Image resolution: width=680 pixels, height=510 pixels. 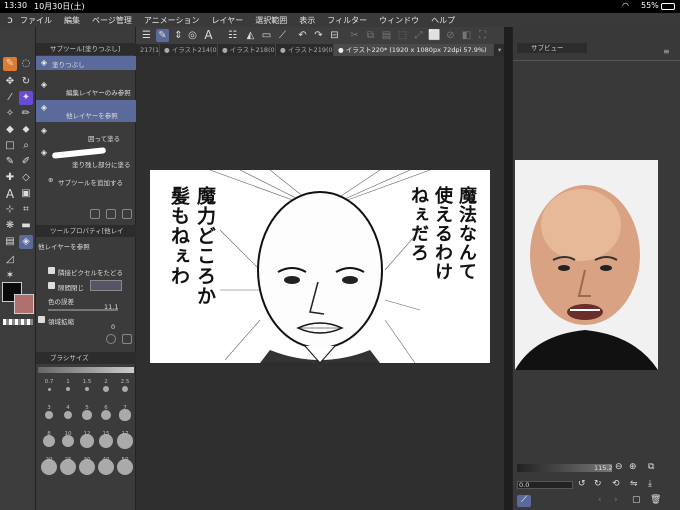 What do you see at coordinates (271, 20) in the screenshot?
I see `menu-selection: 選択範囲` at bounding box center [271, 20].